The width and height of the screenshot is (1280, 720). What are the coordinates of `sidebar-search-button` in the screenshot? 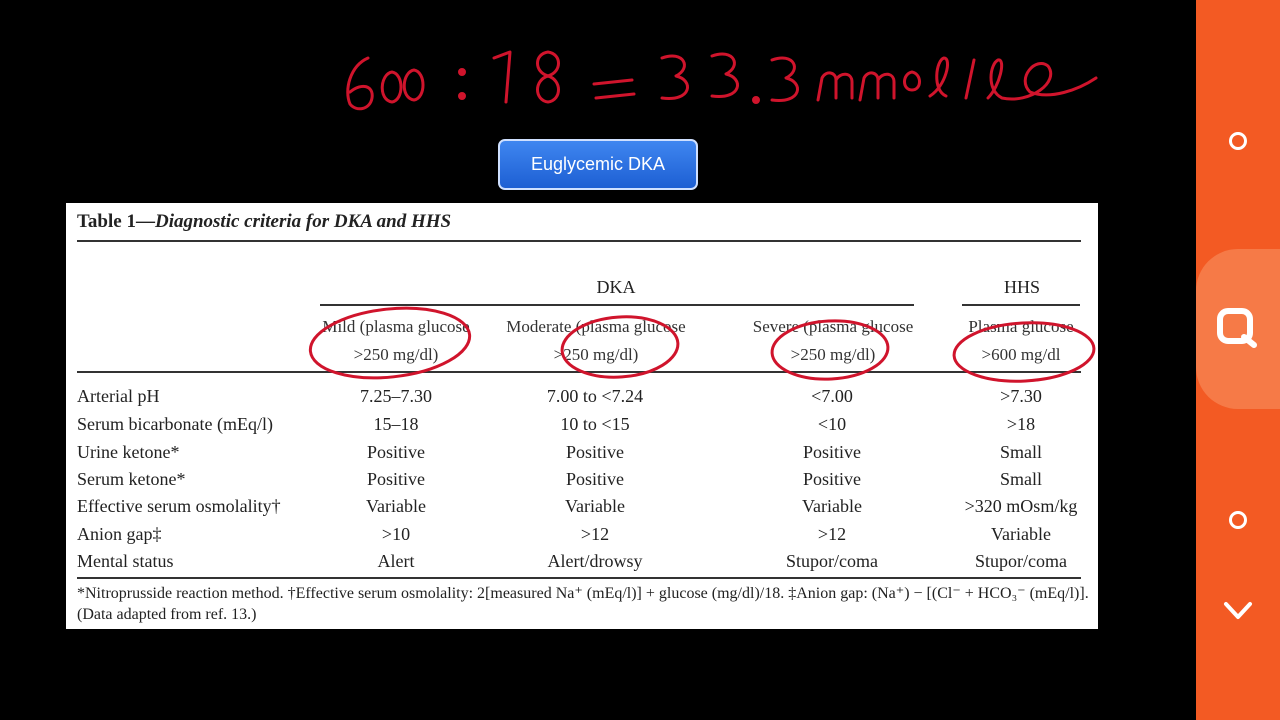 It's located at (1238, 329).